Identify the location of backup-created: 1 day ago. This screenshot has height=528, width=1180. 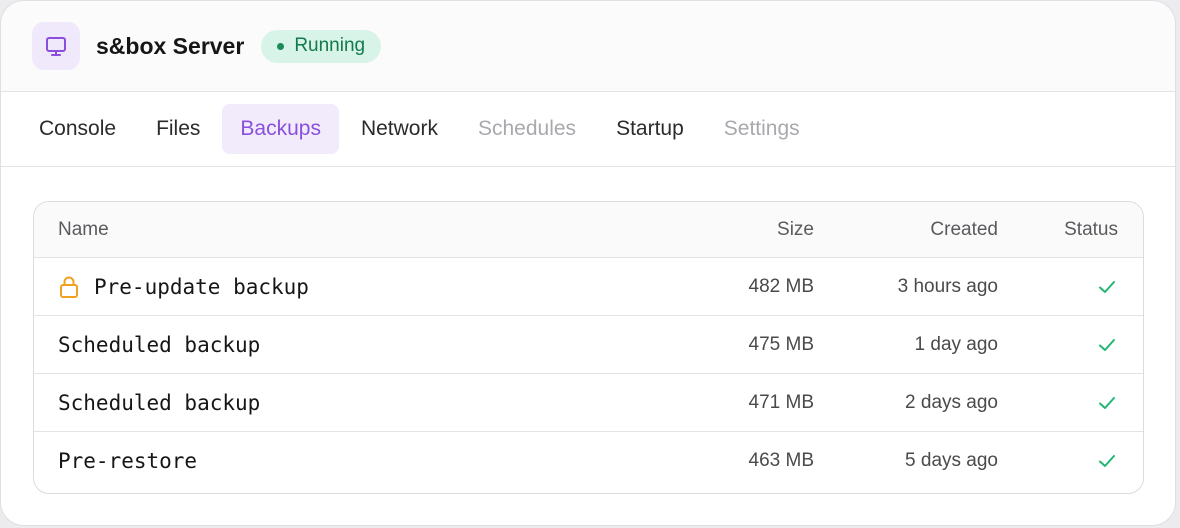
(956, 344).